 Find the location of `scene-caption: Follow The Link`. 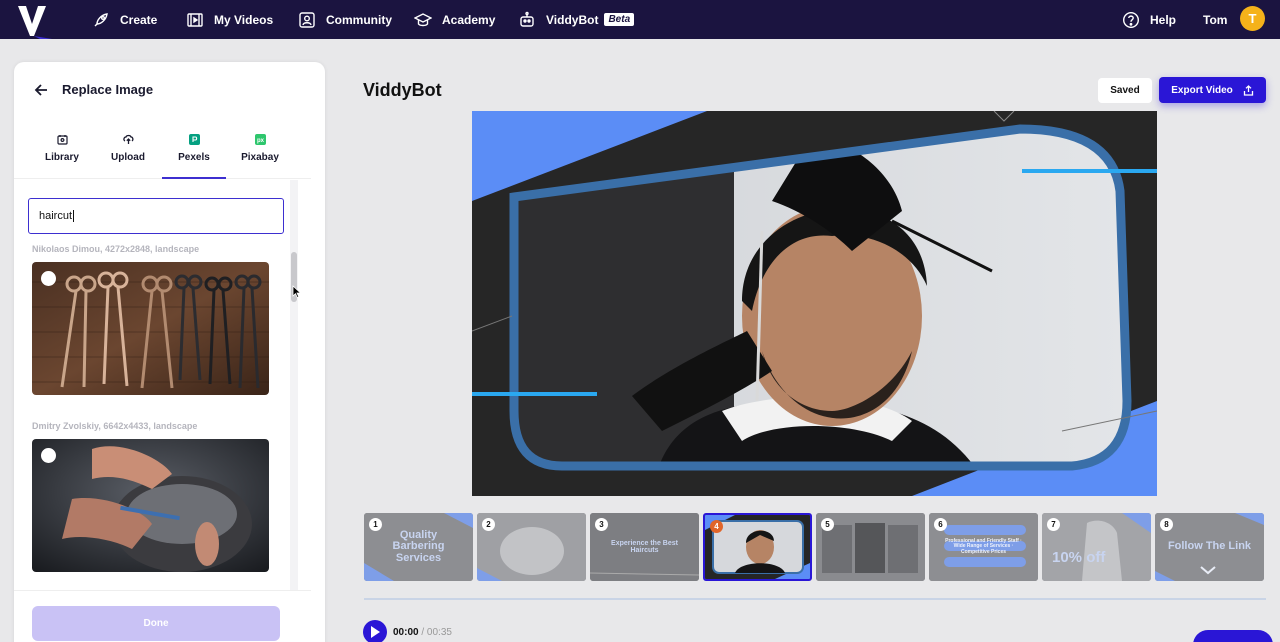

scene-caption: Follow The Link is located at coordinates (1209, 546).